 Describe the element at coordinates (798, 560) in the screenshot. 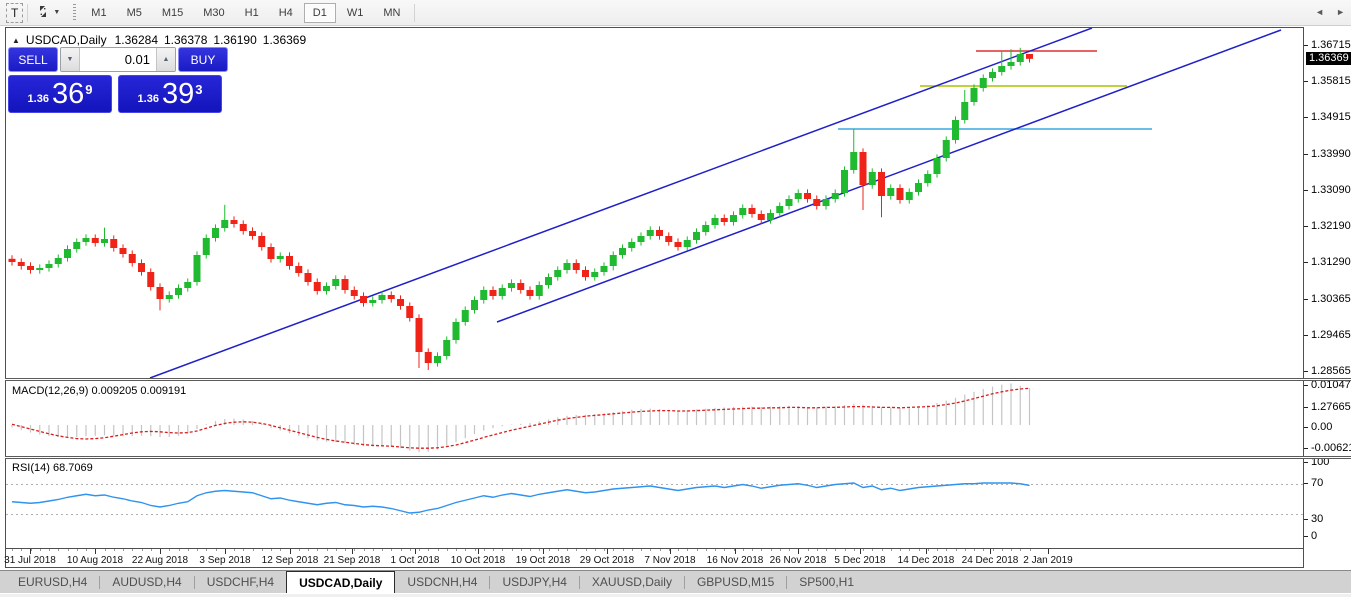

I see `date-label: 26 Nov 2018` at that location.